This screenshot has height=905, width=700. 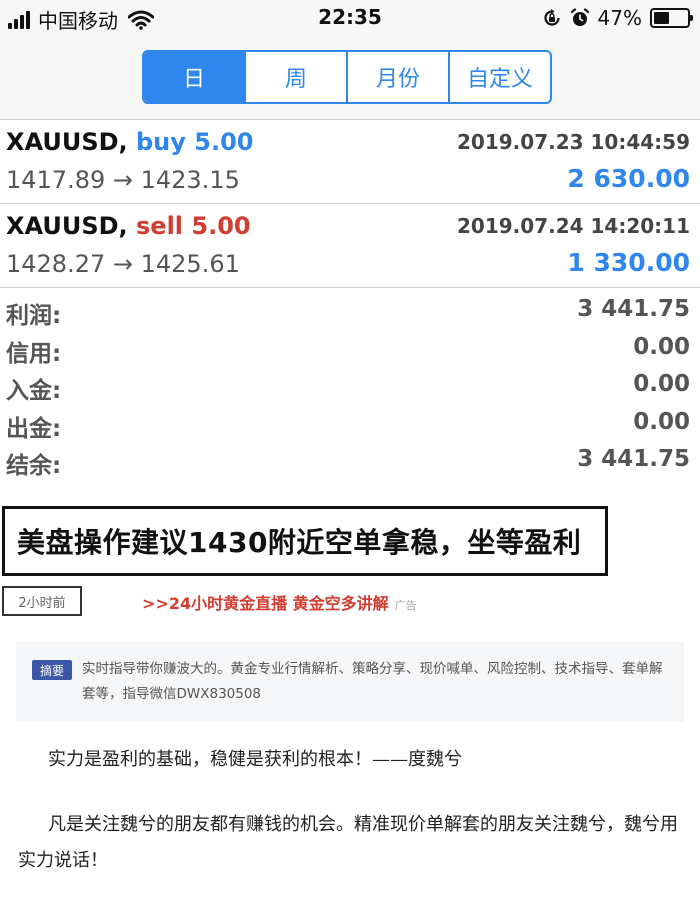 I want to click on summary-label: 利润:, so click(x=34, y=316).